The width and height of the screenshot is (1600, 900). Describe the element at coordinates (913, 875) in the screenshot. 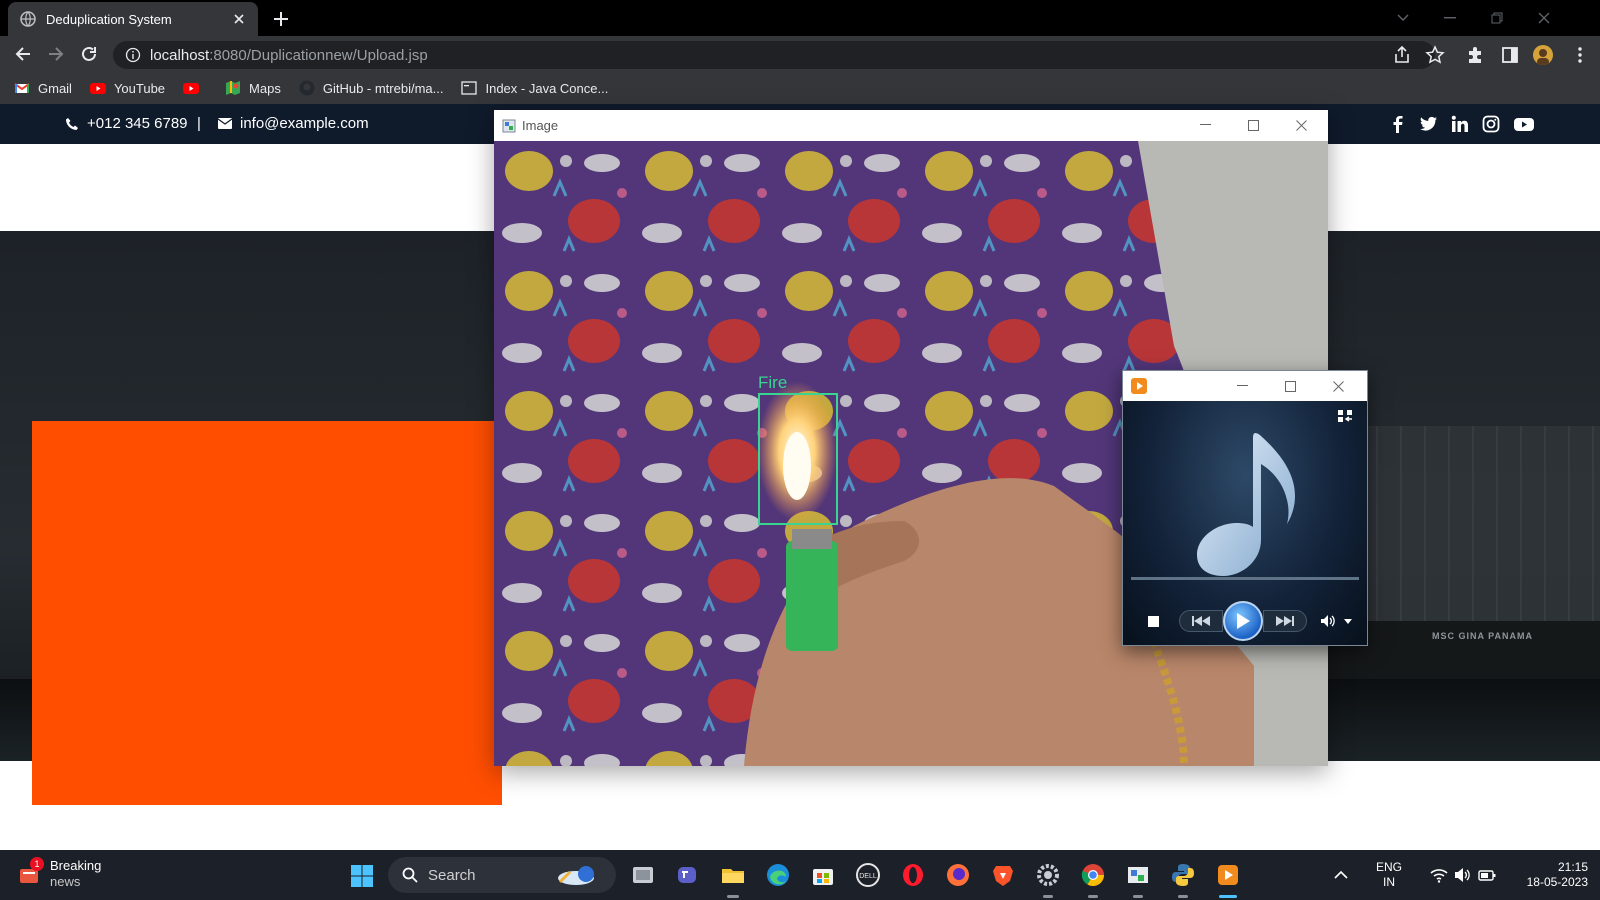

I see `opera-icon` at that location.